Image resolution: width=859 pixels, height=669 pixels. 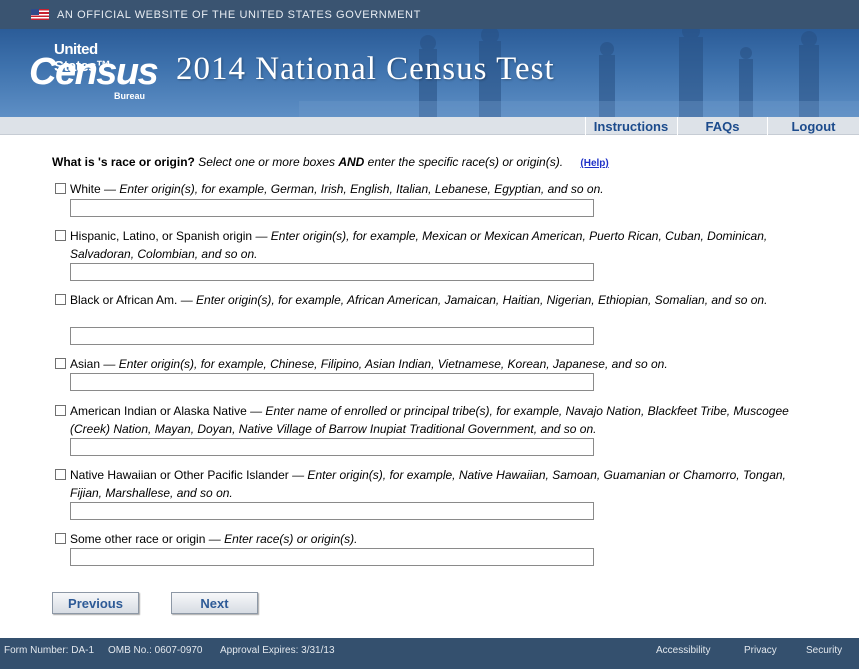 I want to click on help-link: (Help), so click(x=594, y=163).